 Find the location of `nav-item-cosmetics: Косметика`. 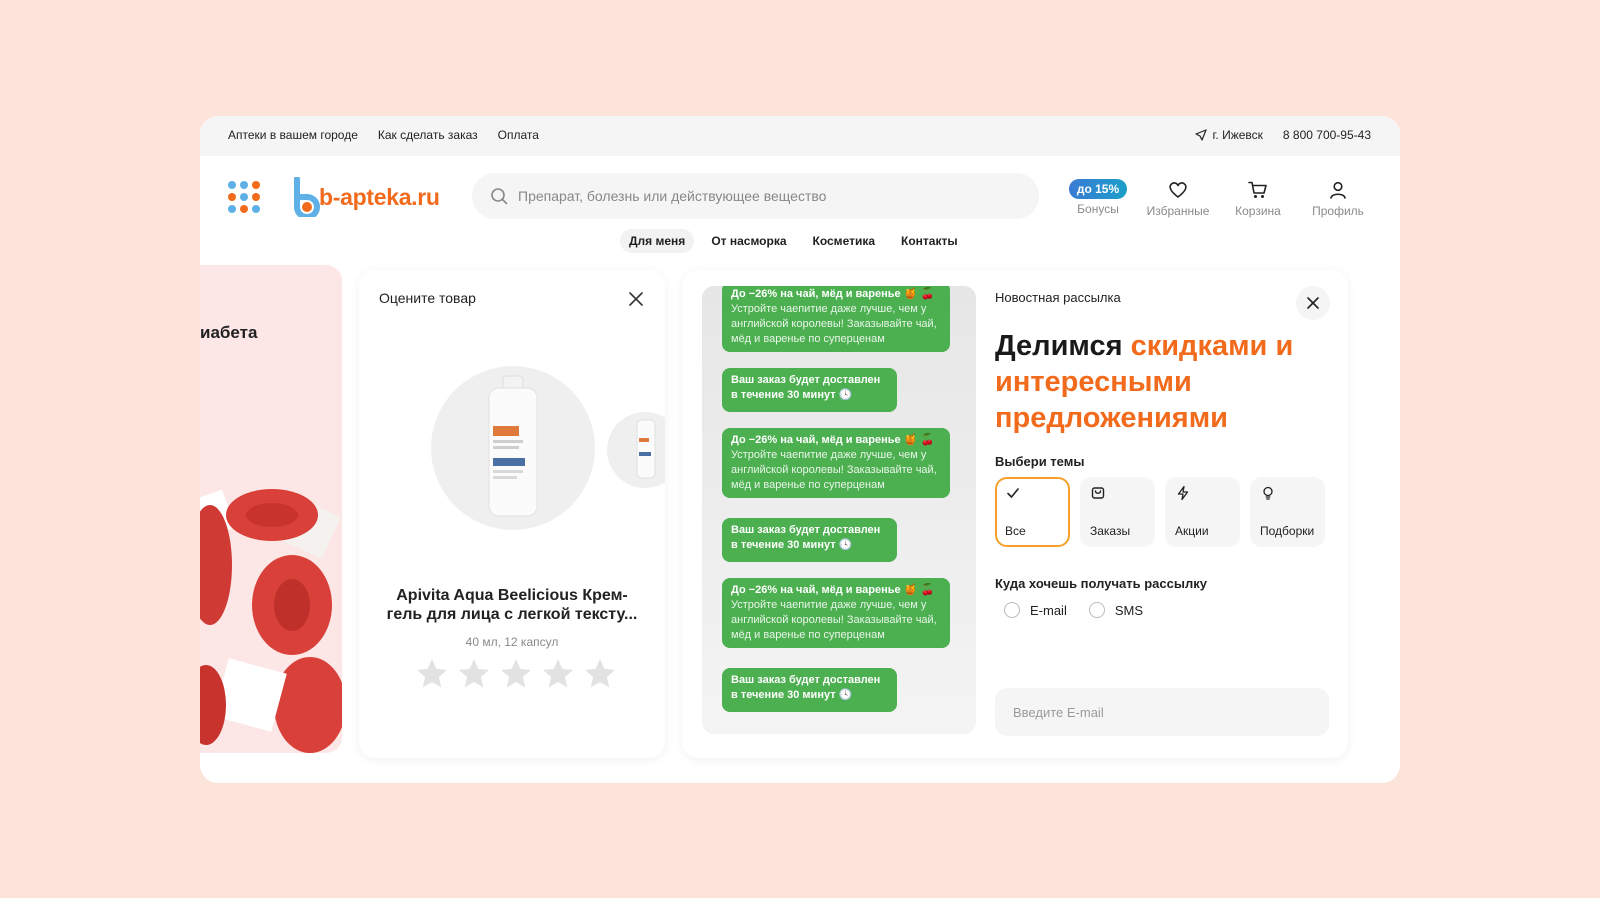

nav-item-cosmetics: Косметика is located at coordinates (844, 241).